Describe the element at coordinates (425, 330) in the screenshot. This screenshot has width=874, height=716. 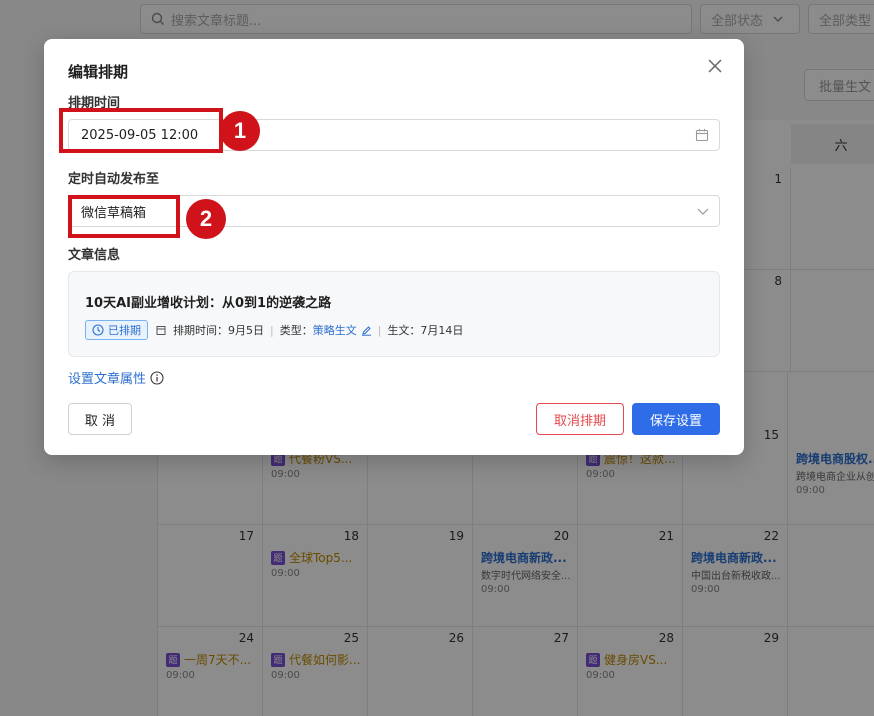
I see `article-generated-date: 生文：7月14日` at that location.